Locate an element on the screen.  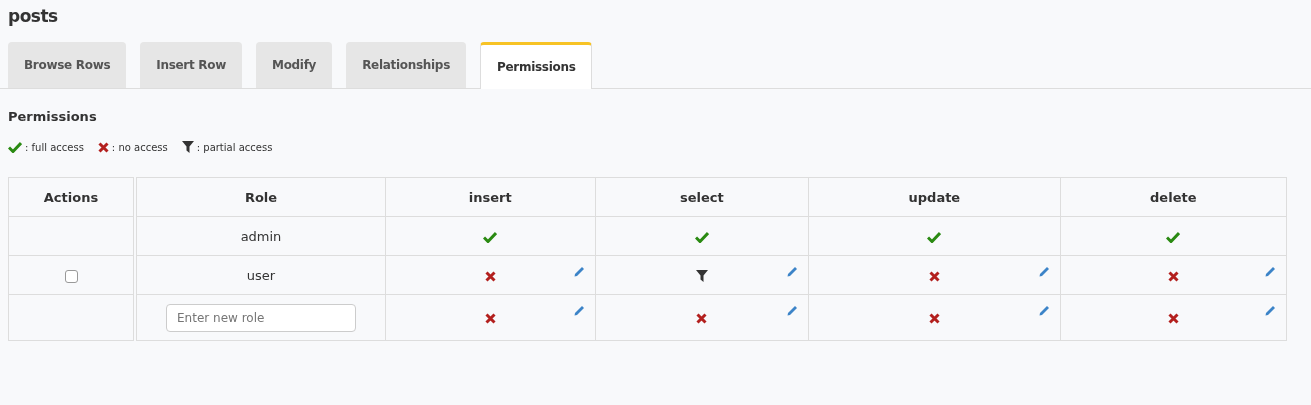
column-header: insert is located at coordinates (490, 197).